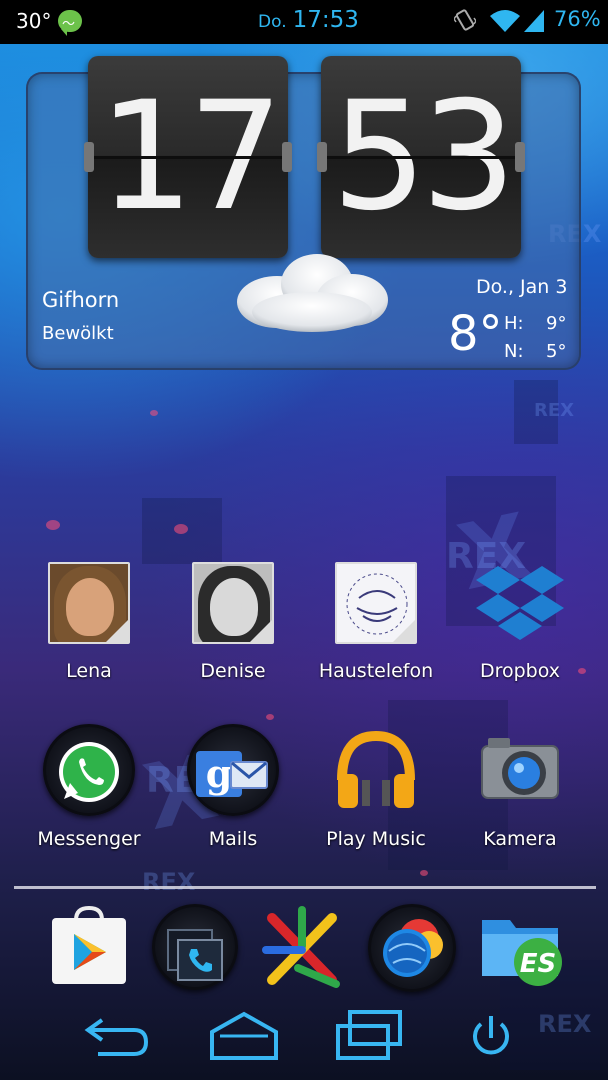 The height and width of the screenshot is (1080, 608). I want to click on status-day: Do., so click(272, 22).